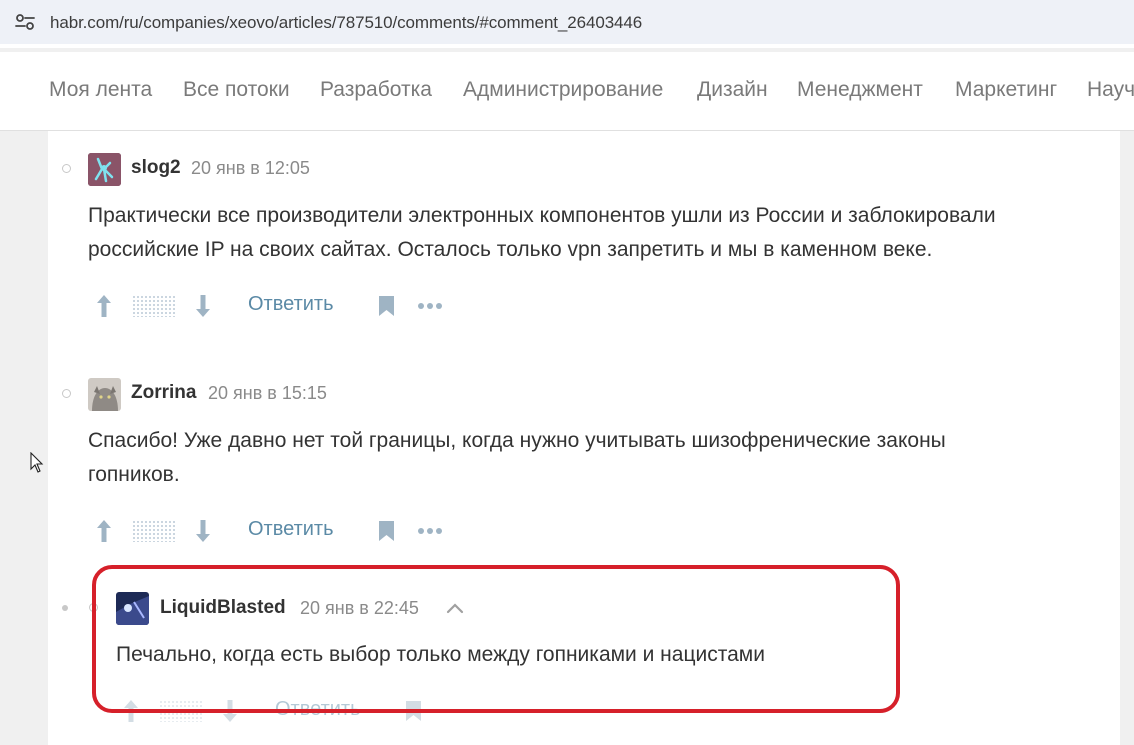 This screenshot has width=1134, height=745. Describe the element at coordinates (37, 462) in the screenshot. I see `mouse-cursor-icon` at that location.